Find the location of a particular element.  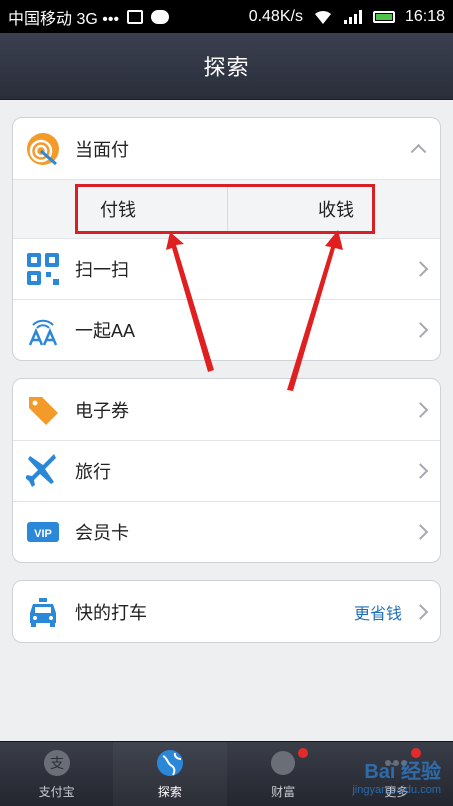

svg-text: 支 is located at coordinates (57, 764).